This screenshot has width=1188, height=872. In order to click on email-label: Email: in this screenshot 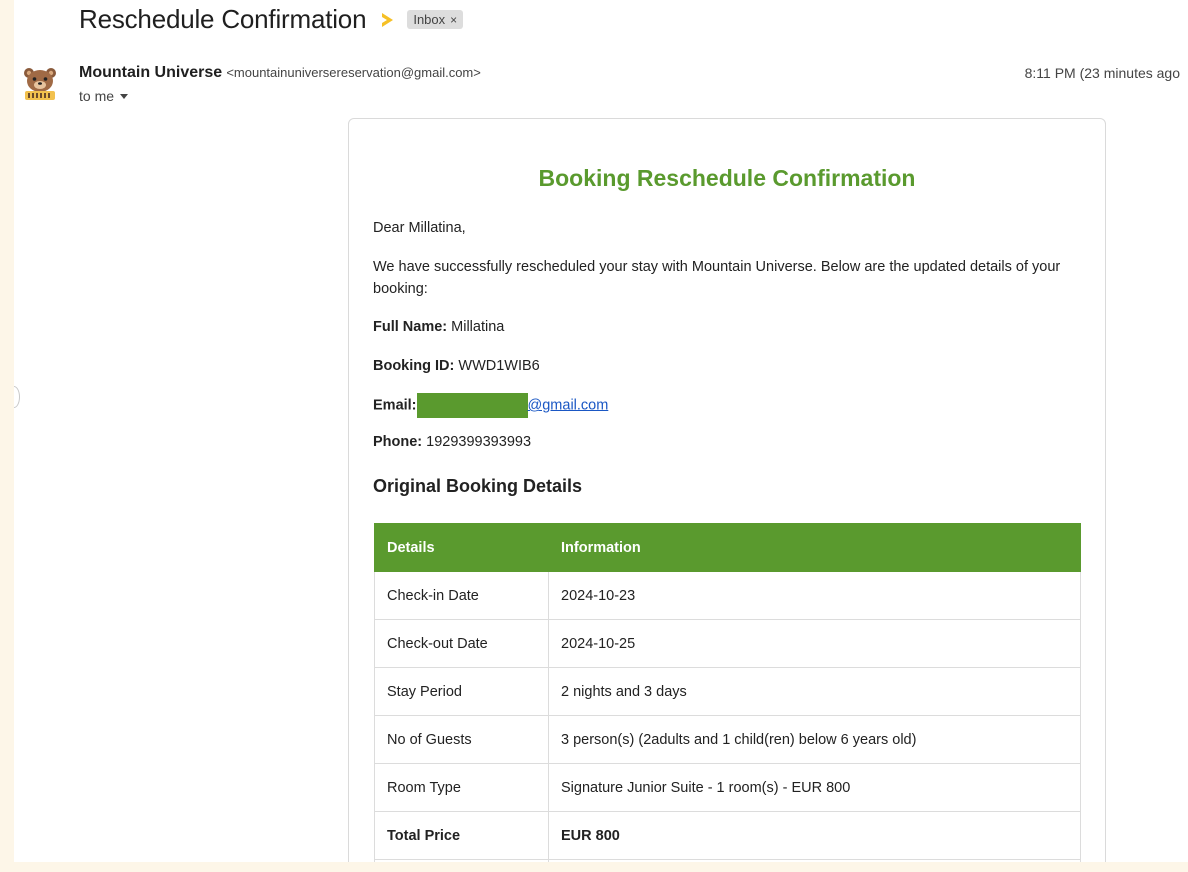, I will do `click(395, 405)`.